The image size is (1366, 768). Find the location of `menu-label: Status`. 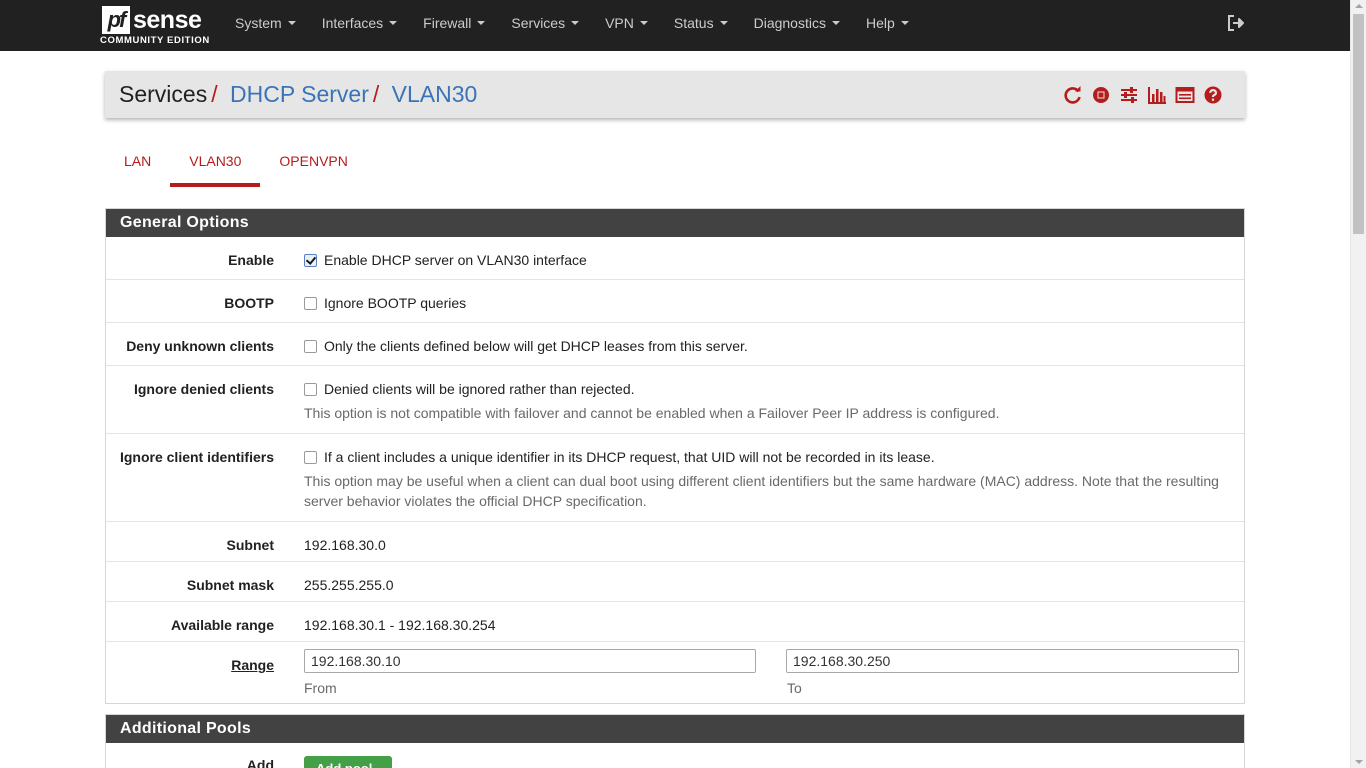

menu-label: Status is located at coordinates (693, 23).